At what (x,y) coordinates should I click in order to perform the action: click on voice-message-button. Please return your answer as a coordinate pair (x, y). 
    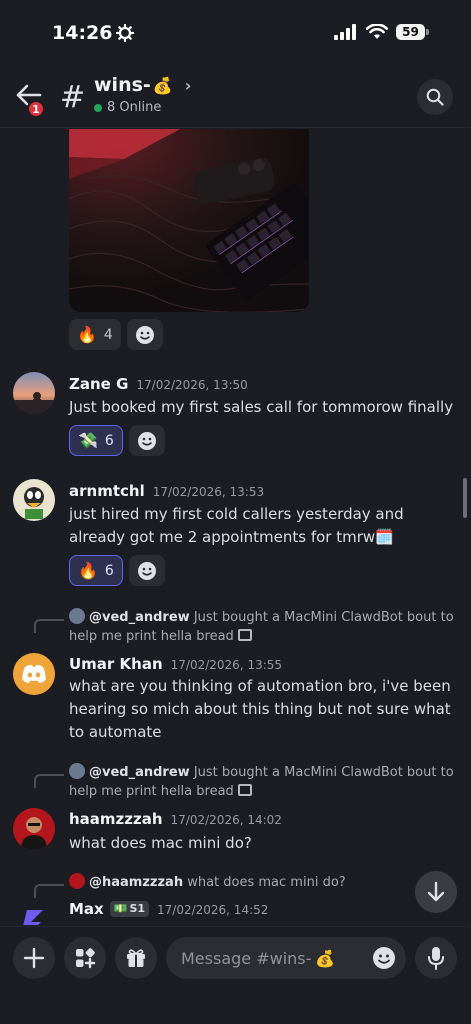
    Looking at the image, I should click on (436, 958).